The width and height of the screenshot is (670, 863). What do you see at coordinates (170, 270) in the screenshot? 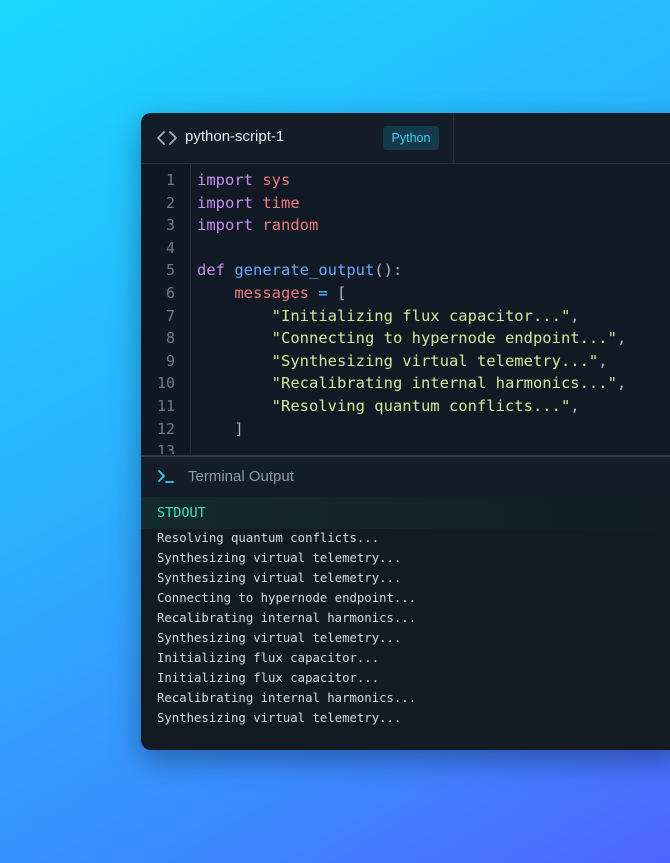
I see `line-number: 5` at bounding box center [170, 270].